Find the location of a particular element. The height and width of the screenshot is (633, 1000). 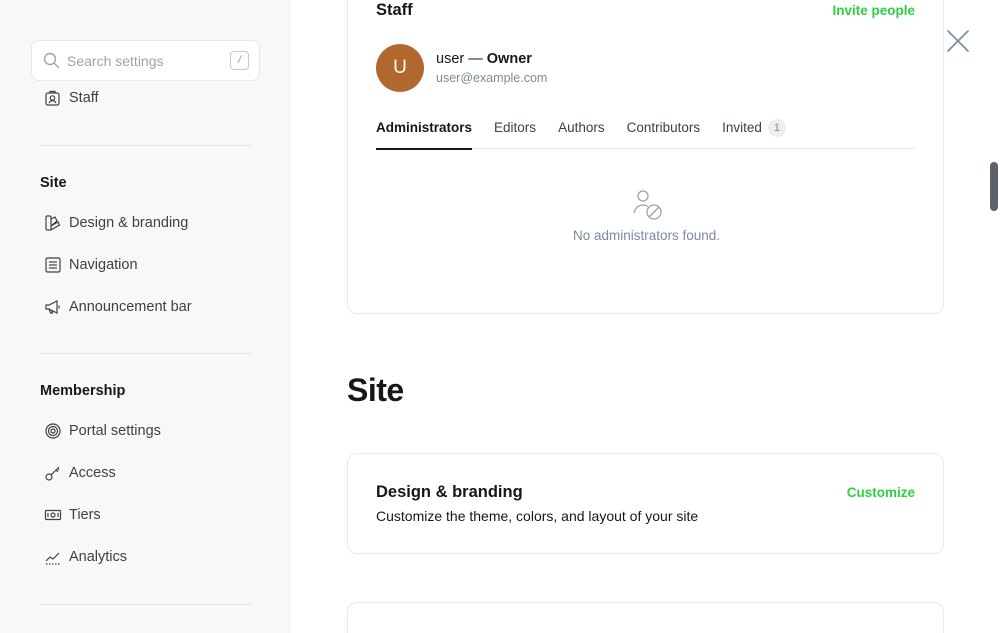

sidebar-item-analytics: Analytics is located at coordinates (85, 557).